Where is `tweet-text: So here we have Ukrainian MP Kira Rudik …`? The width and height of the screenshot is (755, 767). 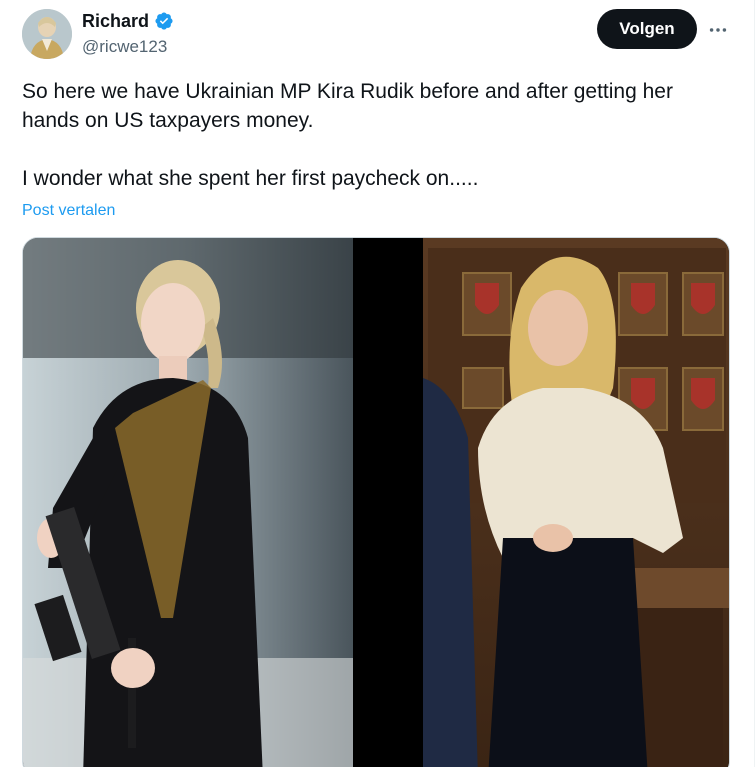
tweet-text: So here we have Ukrainian MP Kira Rudik … is located at coordinates (347, 135).